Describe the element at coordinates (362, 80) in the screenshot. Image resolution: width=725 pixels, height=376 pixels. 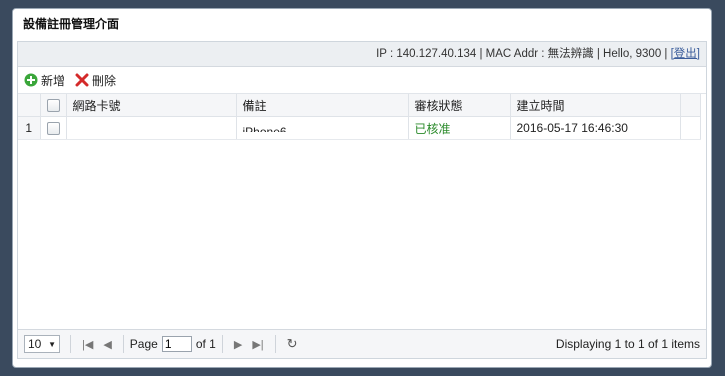
I see `toolbar: 新增 刪除` at that location.